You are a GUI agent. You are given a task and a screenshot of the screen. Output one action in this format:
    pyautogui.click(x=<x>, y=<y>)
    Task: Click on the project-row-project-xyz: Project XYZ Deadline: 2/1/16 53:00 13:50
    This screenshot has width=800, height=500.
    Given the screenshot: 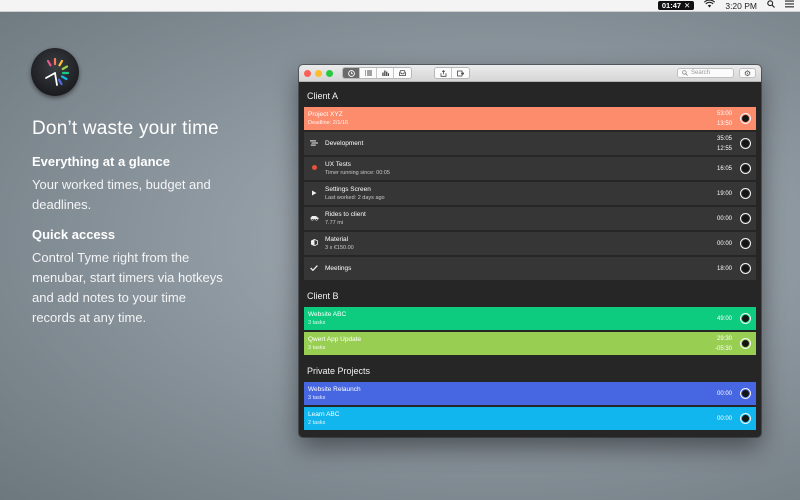 What is the action you would take?
    pyautogui.click(x=530, y=118)
    